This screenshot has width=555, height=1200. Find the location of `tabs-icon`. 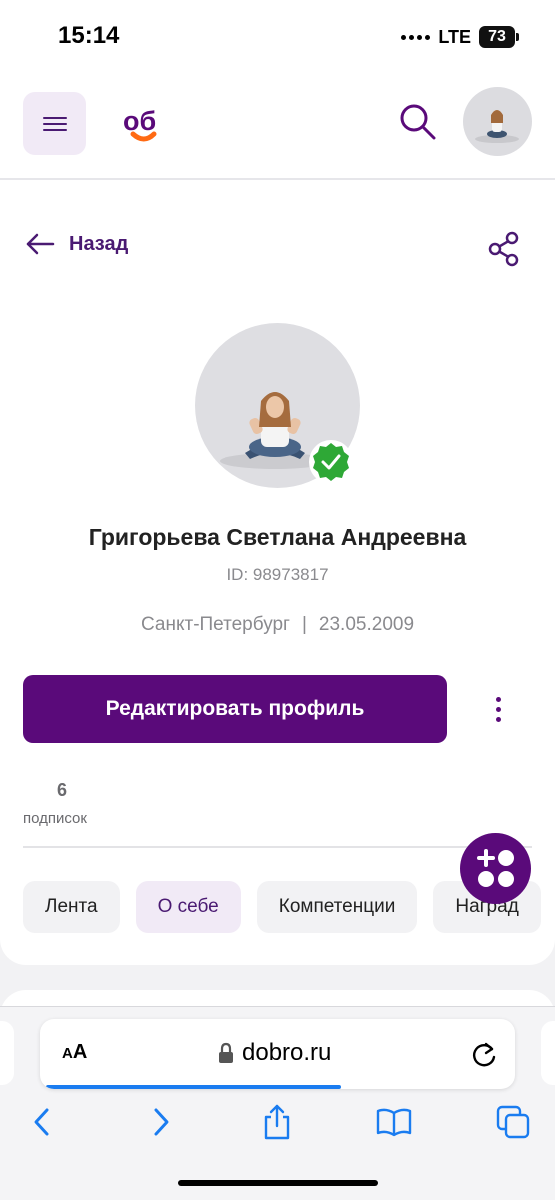

tabs-icon is located at coordinates (513, 1122).